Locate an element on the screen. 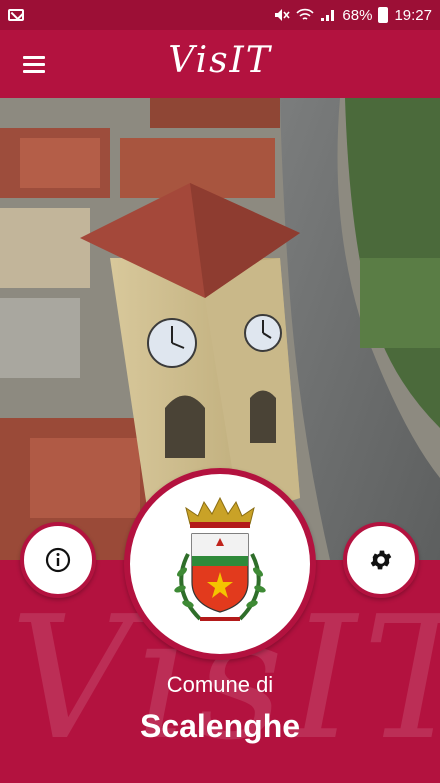 This screenshot has width=440, height=783. settings-button is located at coordinates (381, 560).